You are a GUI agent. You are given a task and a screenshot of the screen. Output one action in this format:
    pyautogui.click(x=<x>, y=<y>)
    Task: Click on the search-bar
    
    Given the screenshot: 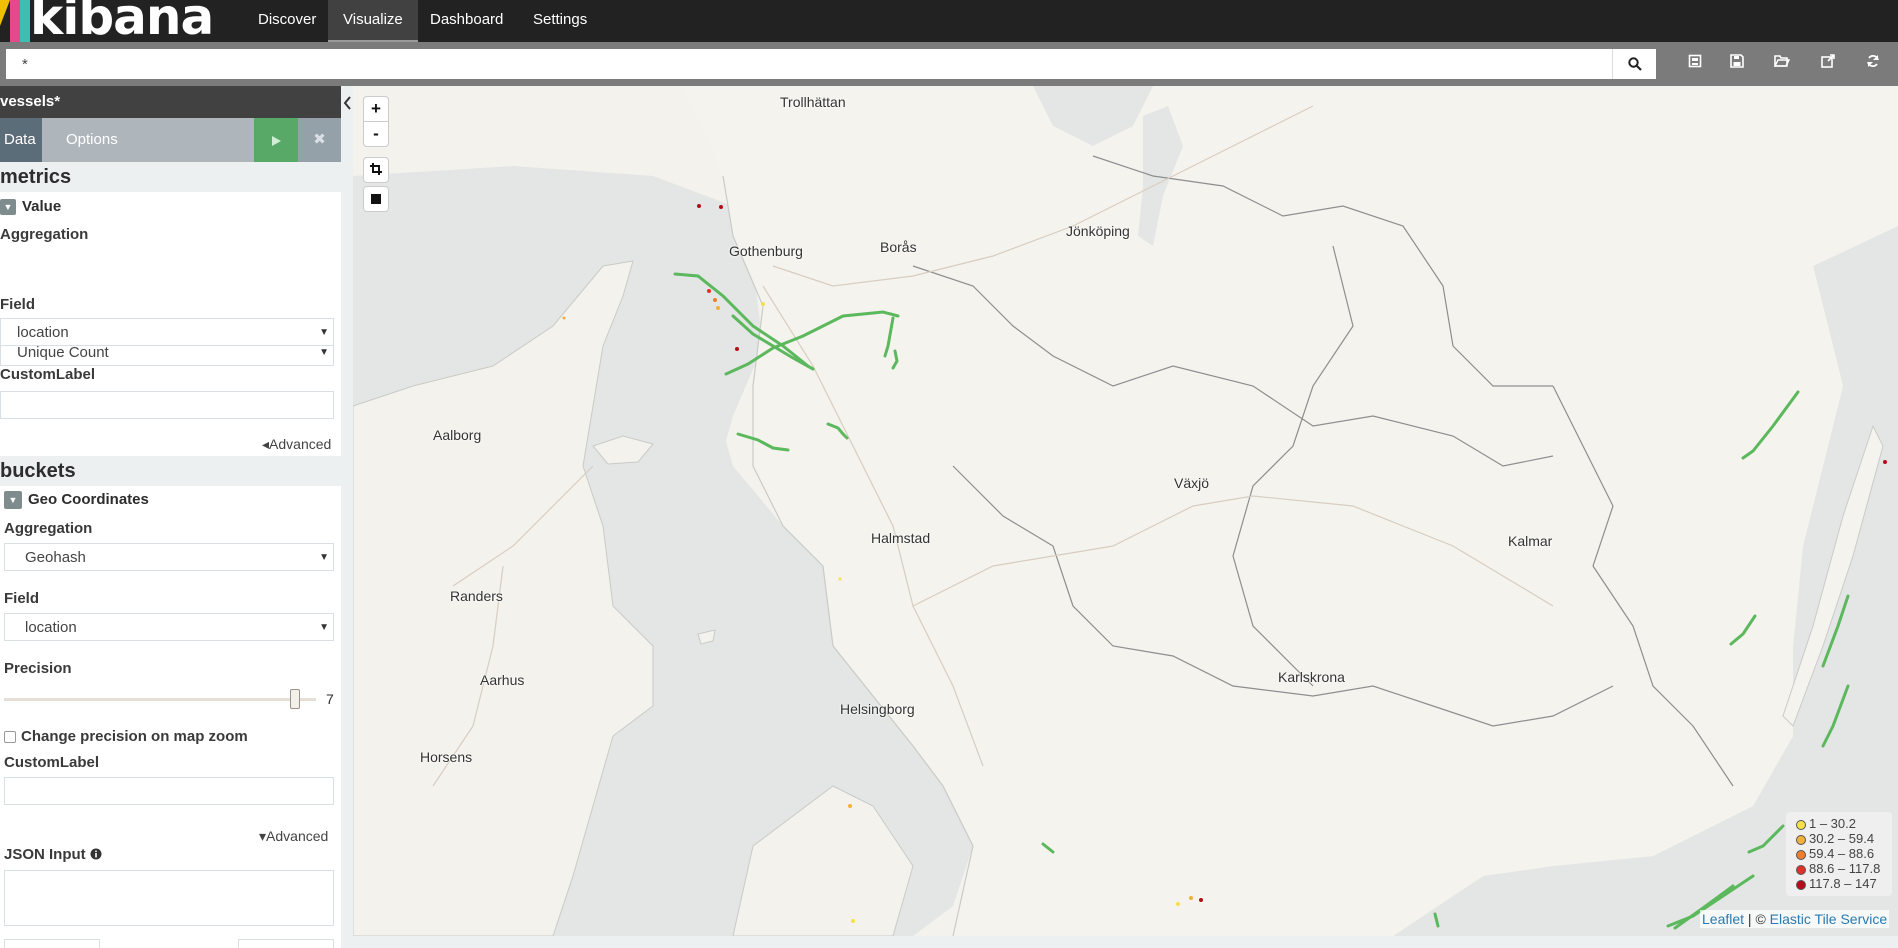 What is the action you would take?
    pyautogui.click(x=949, y=64)
    